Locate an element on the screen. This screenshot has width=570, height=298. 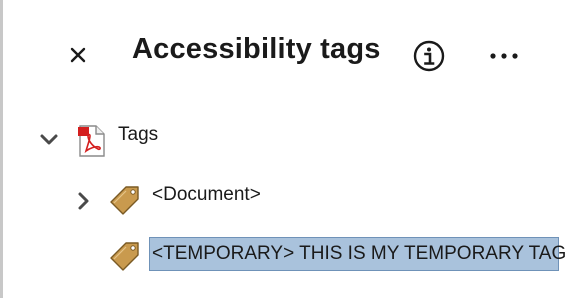
close-icon is located at coordinates (78, 55).